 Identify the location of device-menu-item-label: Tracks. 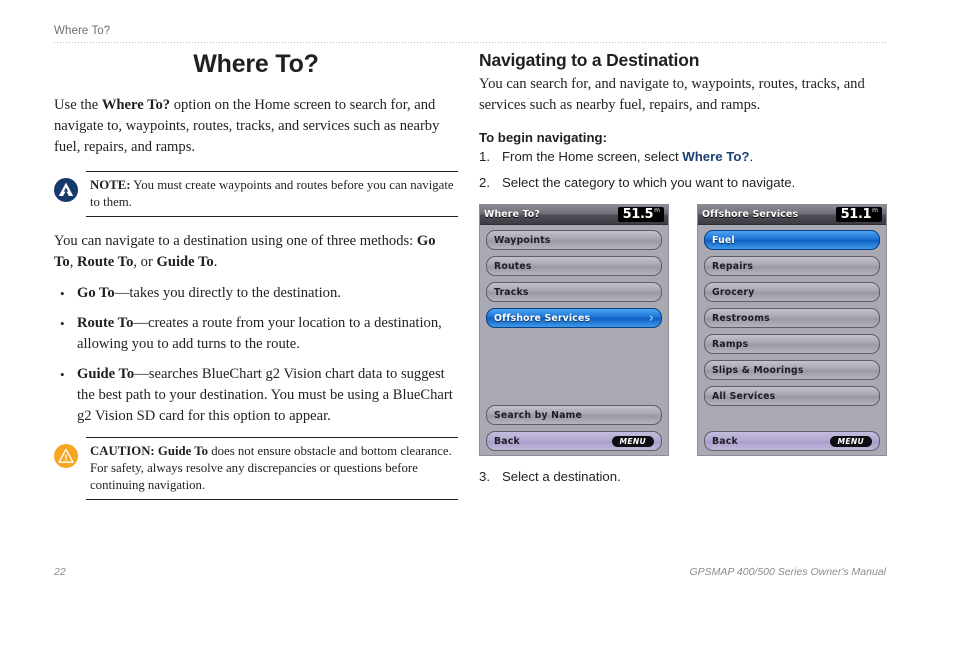
(511, 292).